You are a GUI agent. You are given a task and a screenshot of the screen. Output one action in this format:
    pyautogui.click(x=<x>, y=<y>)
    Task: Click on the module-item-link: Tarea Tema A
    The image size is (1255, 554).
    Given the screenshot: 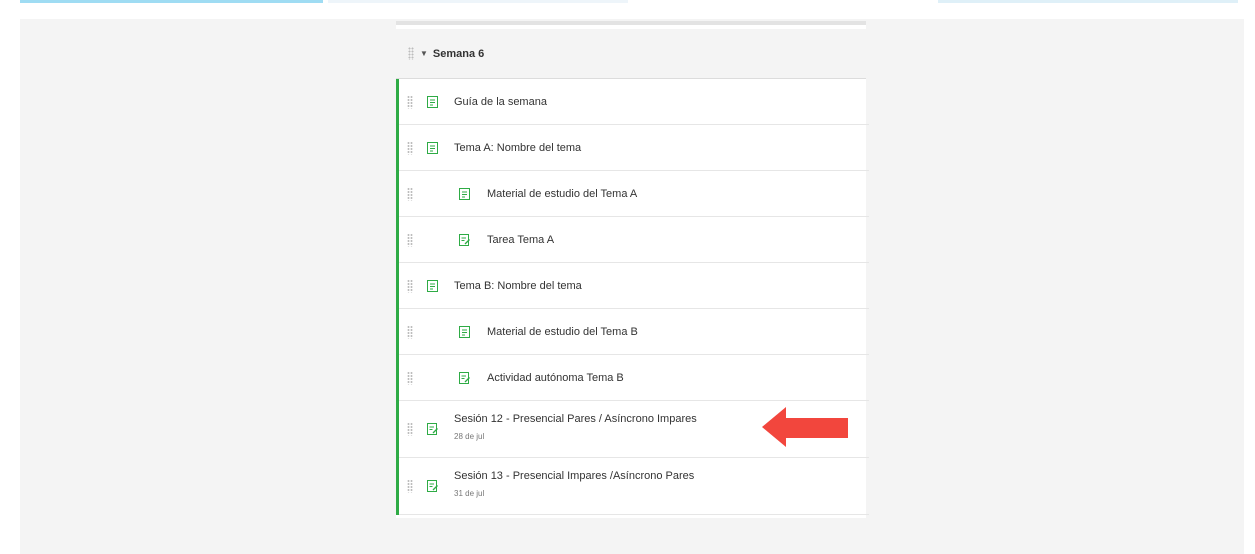 What is the action you would take?
    pyautogui.click(x=520, y=240)
    